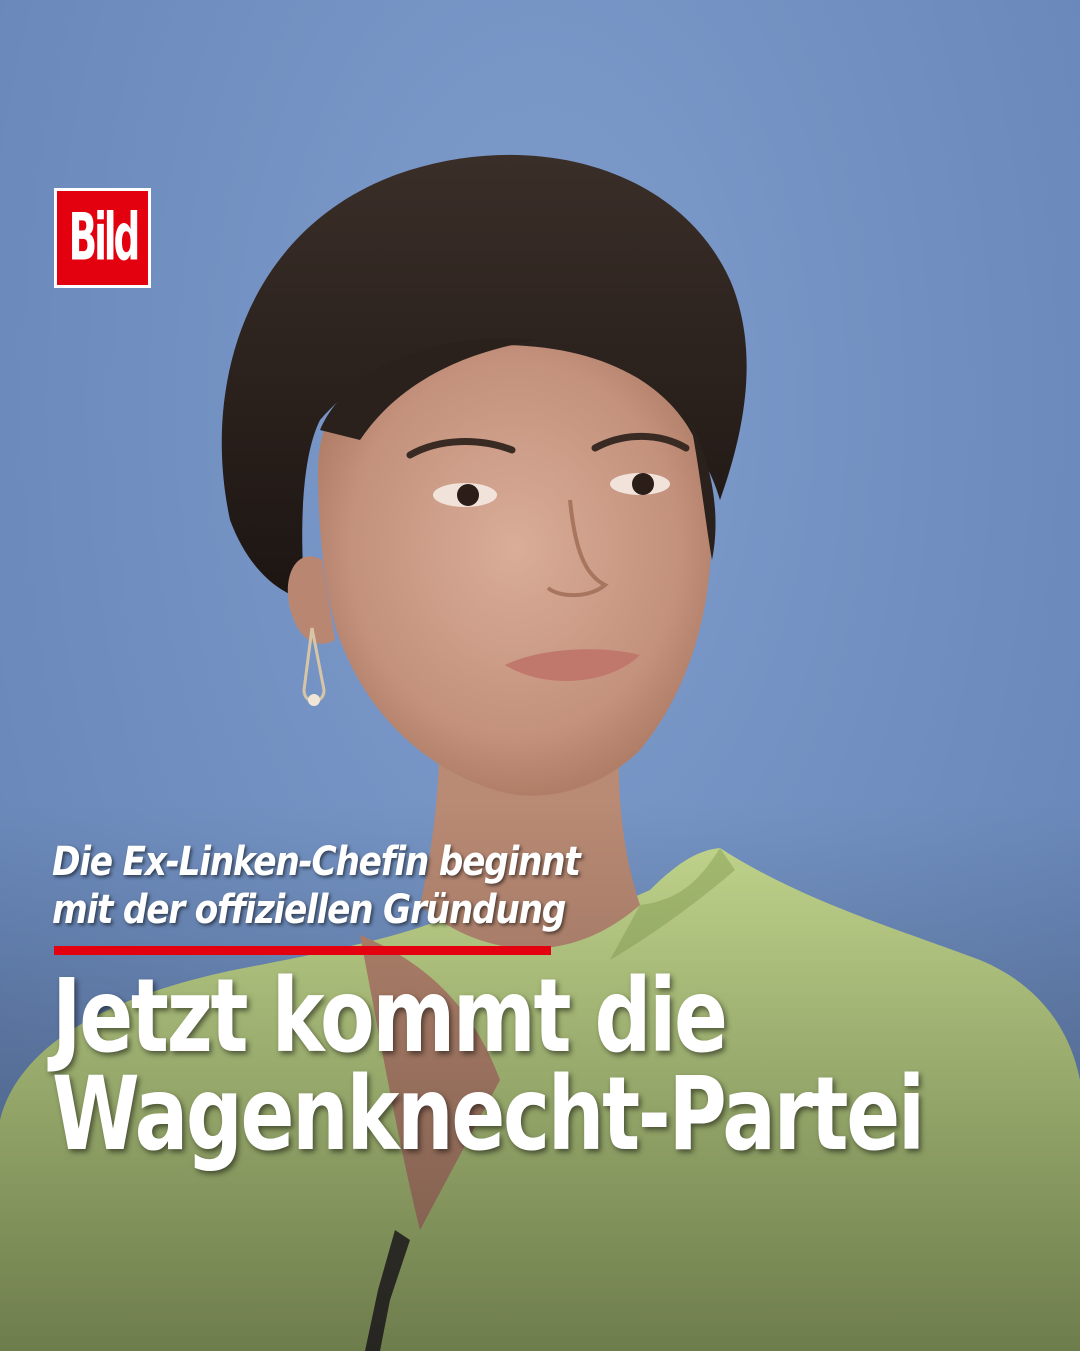 Image resolution: width=1080 pixels, height=1351 pixels. Describe the element at coordinates (488, 1114) in the screenshot. I see `headline-line-2: Wagenknecht-Partei` at that location.